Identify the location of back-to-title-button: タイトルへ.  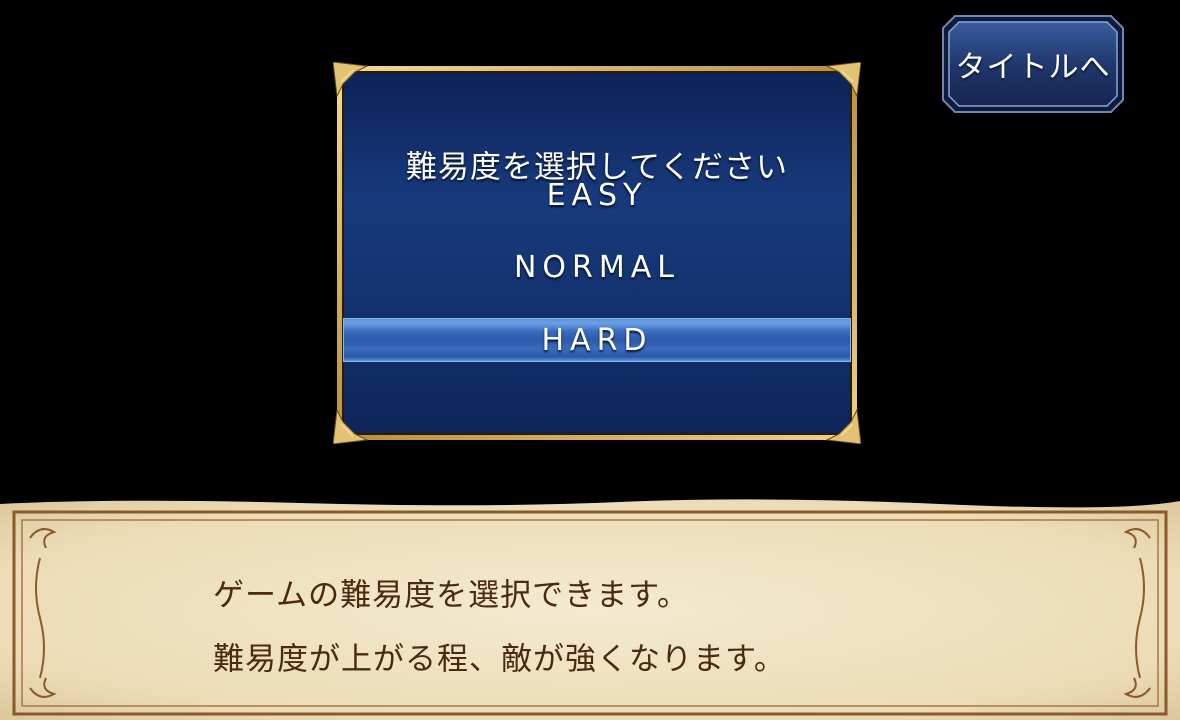
(1033, 64).